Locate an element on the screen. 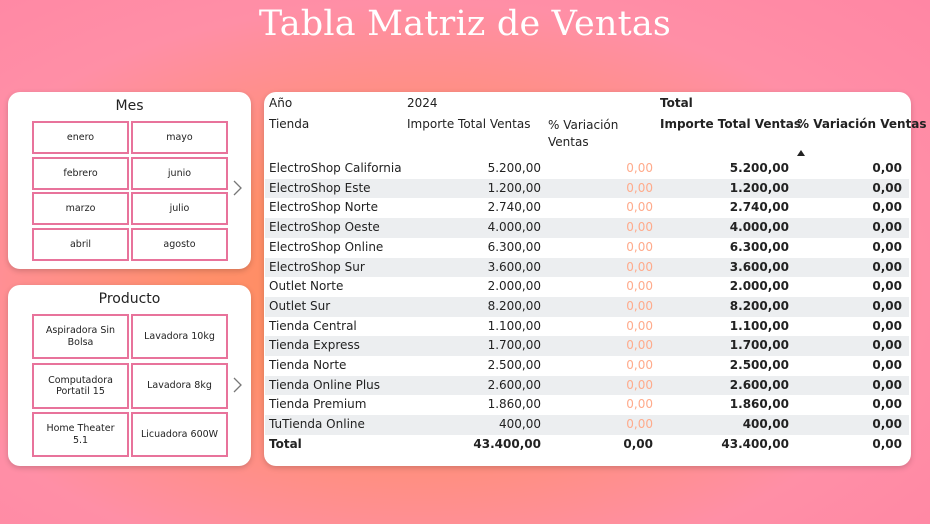  table-row: Outlet Sur 8.200,00 0,00 8.200,00 0,00 is located at coordinates (587, 306).